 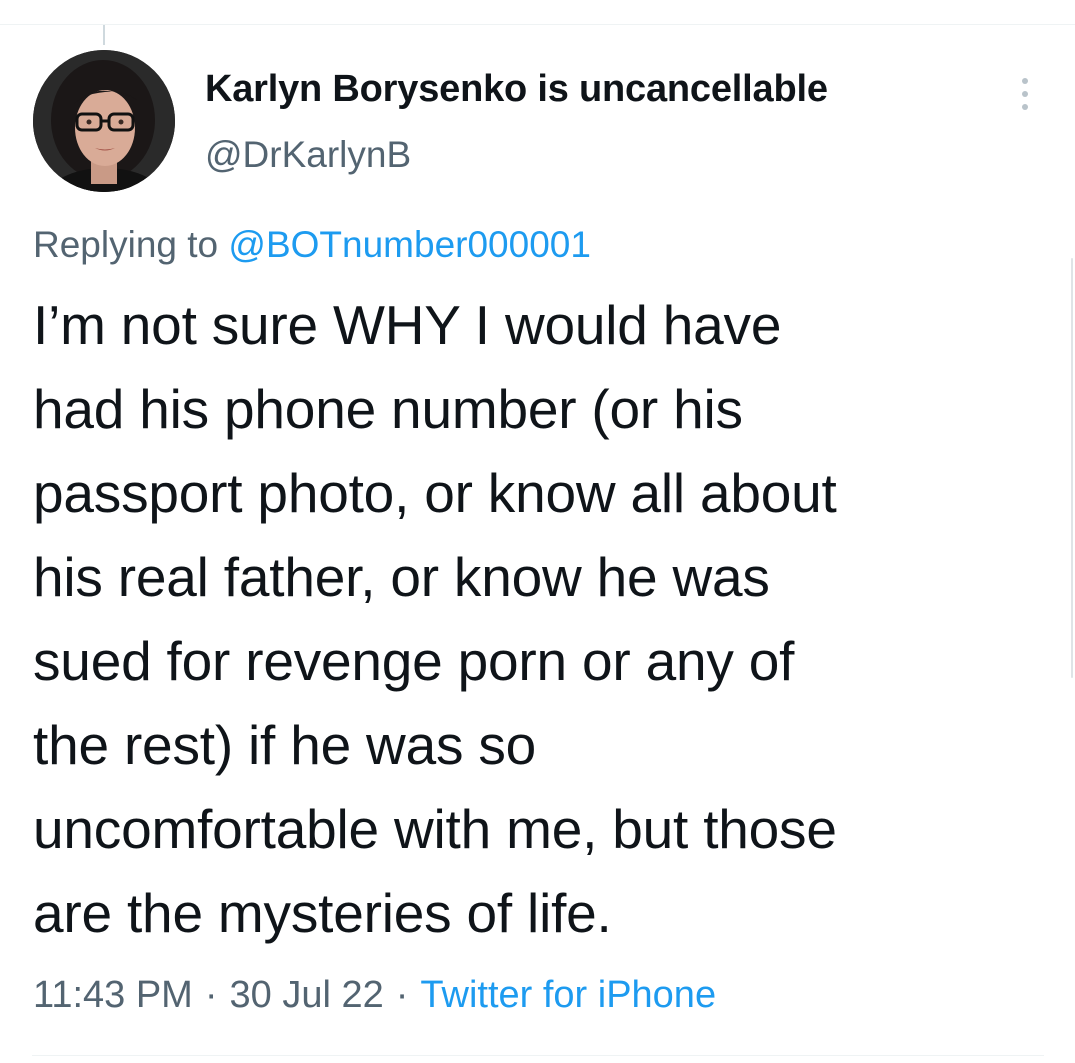 I want to click on tweet-text-line: had his phone number (or his, so click(x=388, y=409).